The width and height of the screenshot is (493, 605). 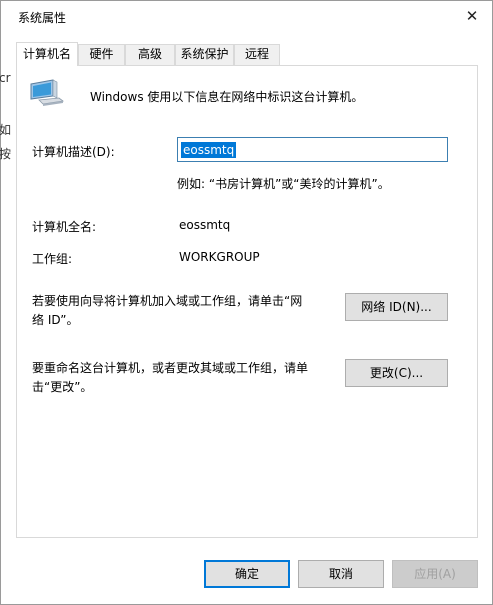 I want to click on tab-system-protection: 系统保护, so click(x=204, y=54).